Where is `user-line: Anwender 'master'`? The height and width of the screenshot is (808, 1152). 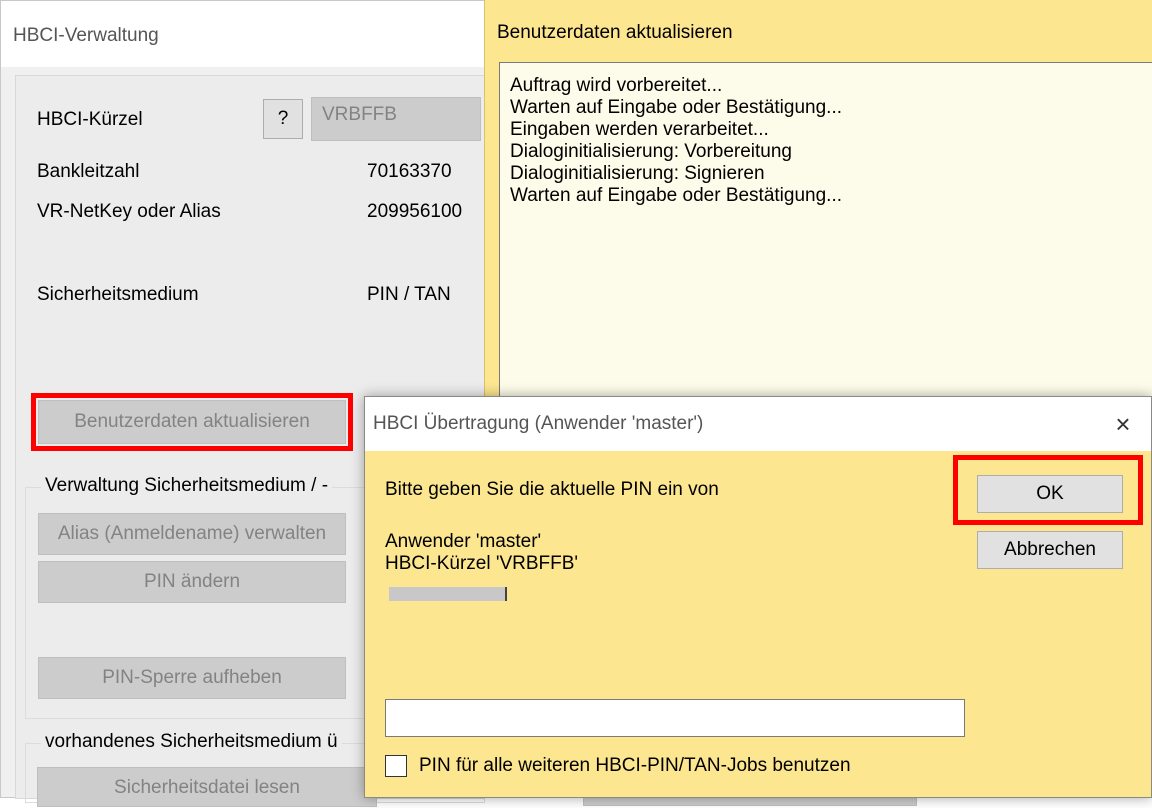
user-line: Anwender 'master' is located at coordinates (463, 541).